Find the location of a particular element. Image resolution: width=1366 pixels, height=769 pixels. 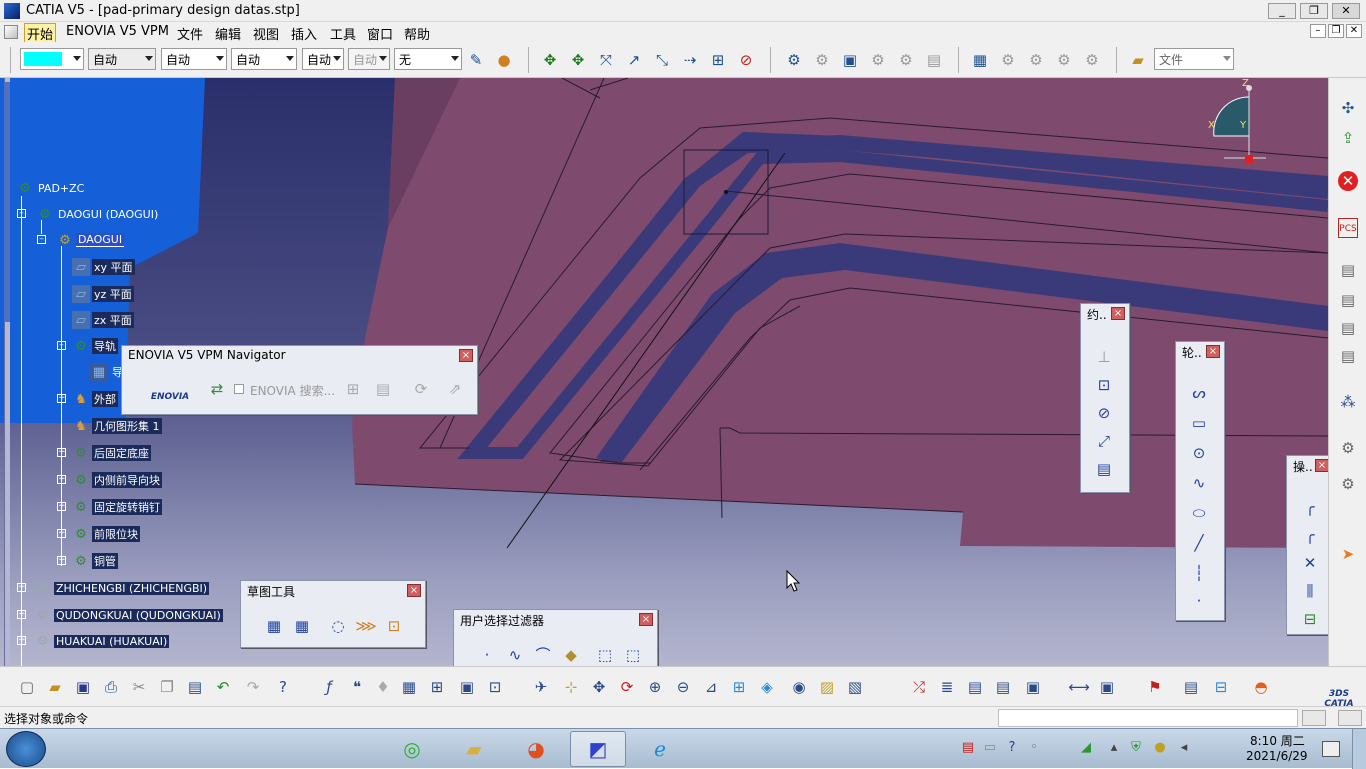

taskbar-app-browser: ◕ is located at coordinates (536, 749).